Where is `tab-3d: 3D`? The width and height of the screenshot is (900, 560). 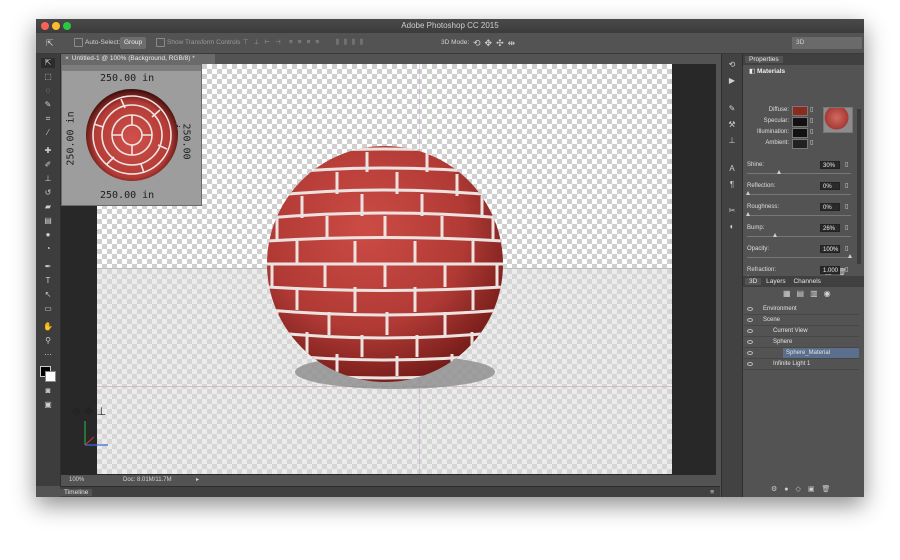 tab-3d: 3D is located at coordinates (753, 281).